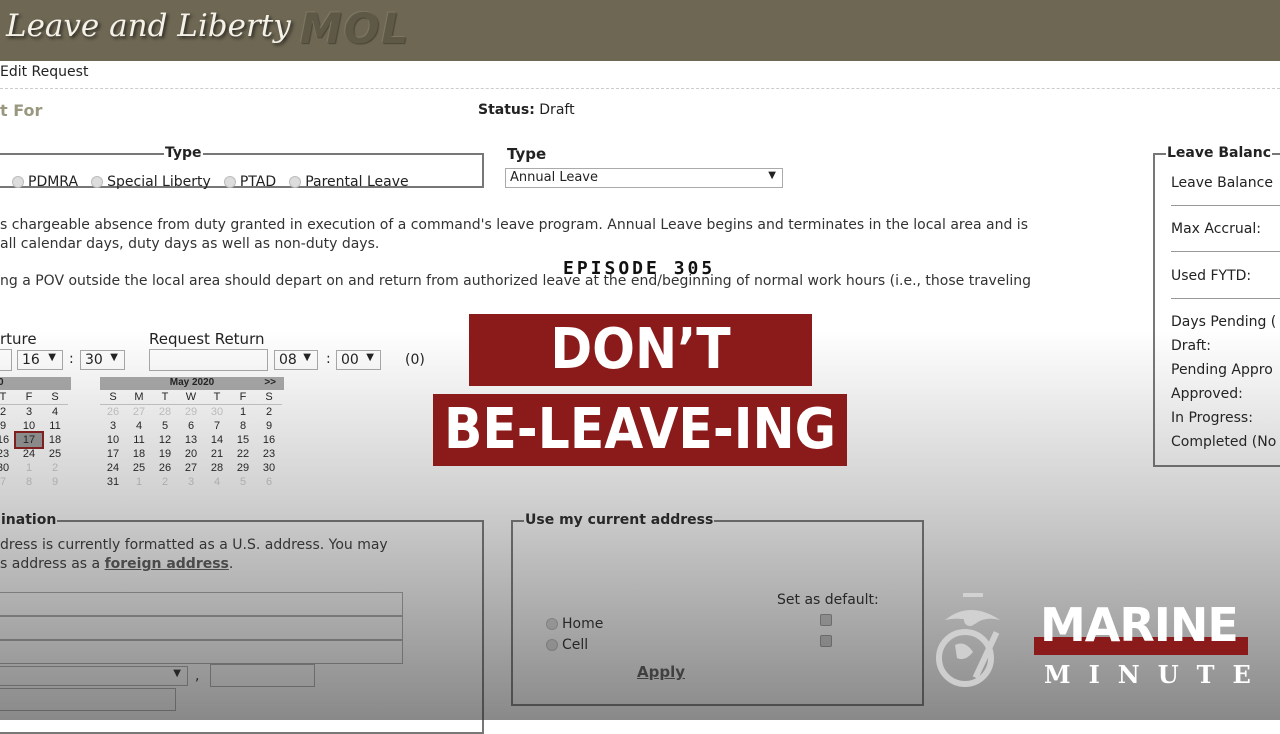 Image resolution: width=1280 pixels, height=734 pixels. Describe the element at coordinates (191, 454) in the screenshot. I see `calendar-day: 20` at that location.